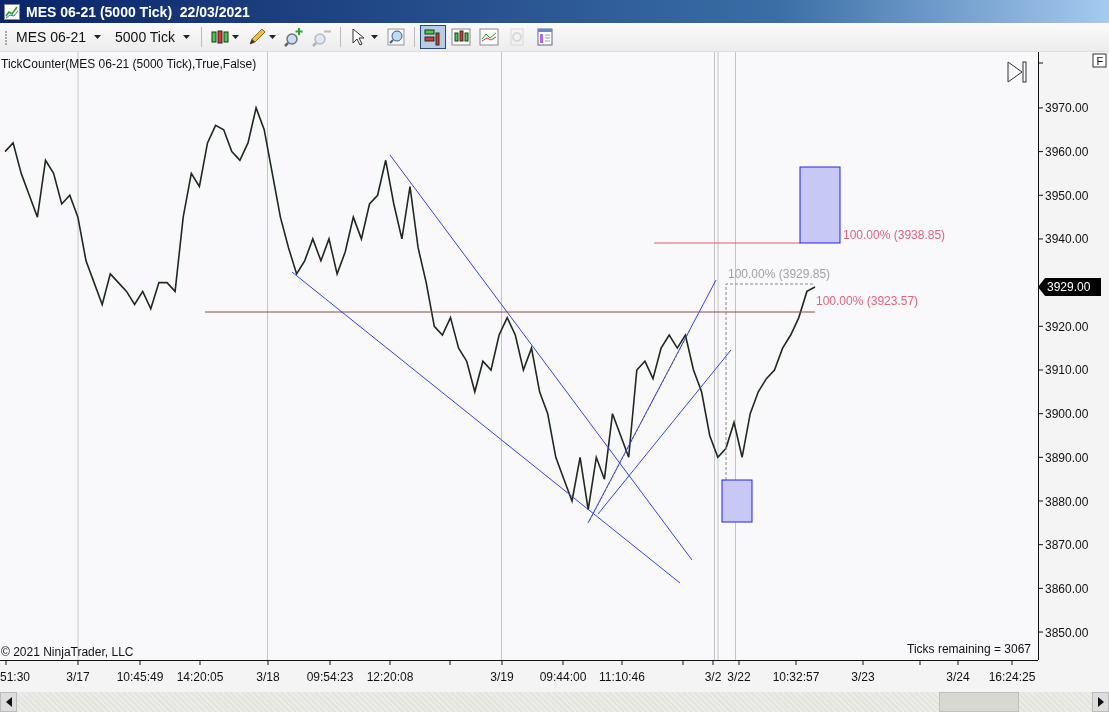  I want to click on axis-label: 3940.00, so click(1067, 239).